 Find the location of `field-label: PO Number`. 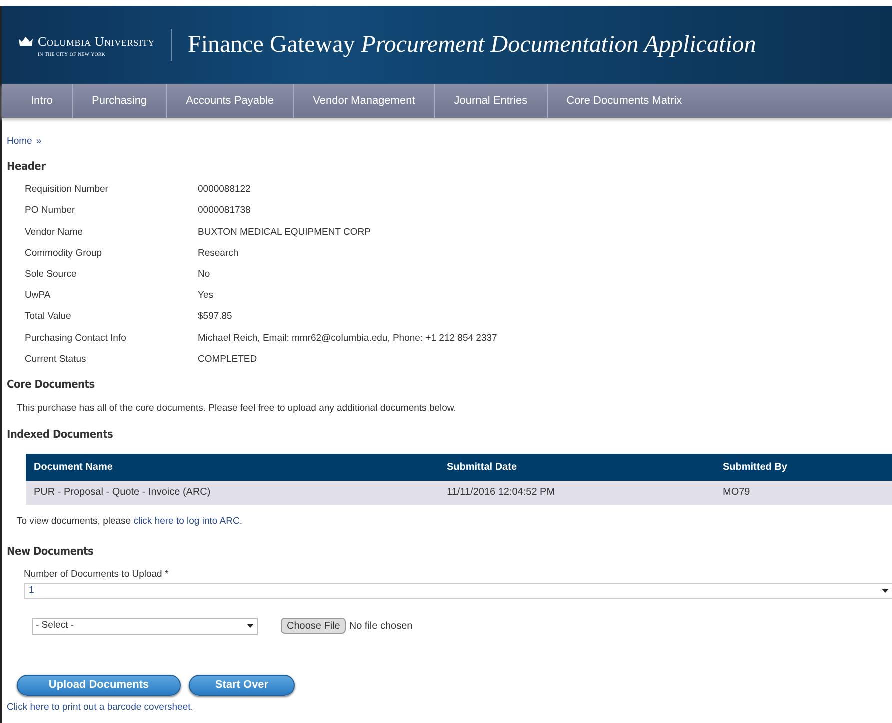

field-label: PO Number is located at coordinates (50, 211).